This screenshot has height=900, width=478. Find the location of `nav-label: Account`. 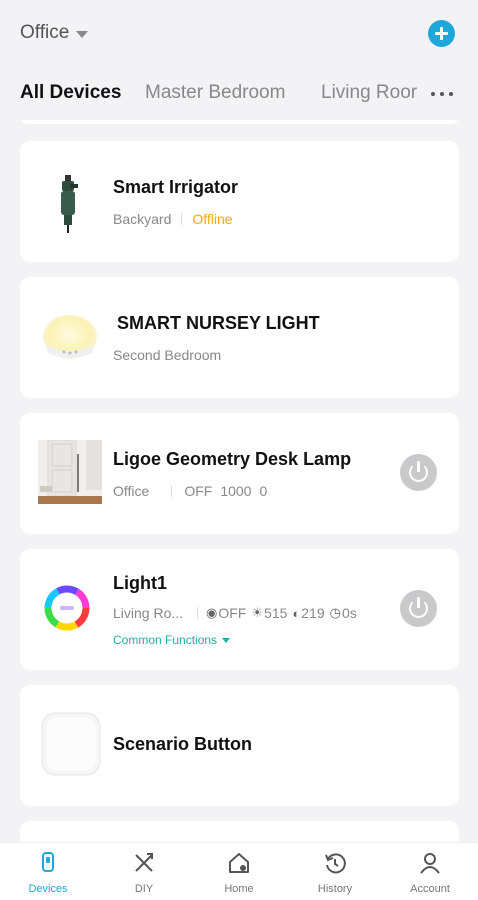

nav-label: Account is located at coordinates (430, 889).